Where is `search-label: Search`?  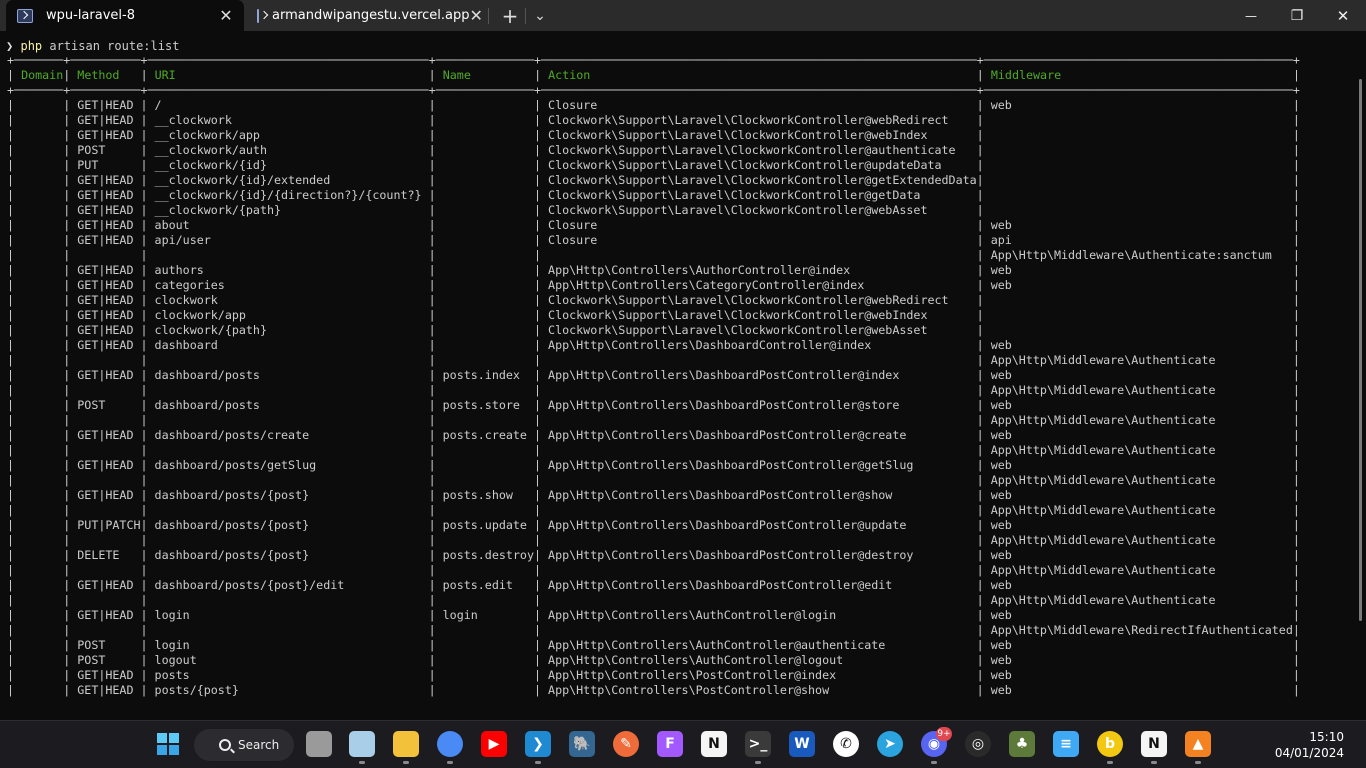 search-label: Search is located at coordinates (259, 745).